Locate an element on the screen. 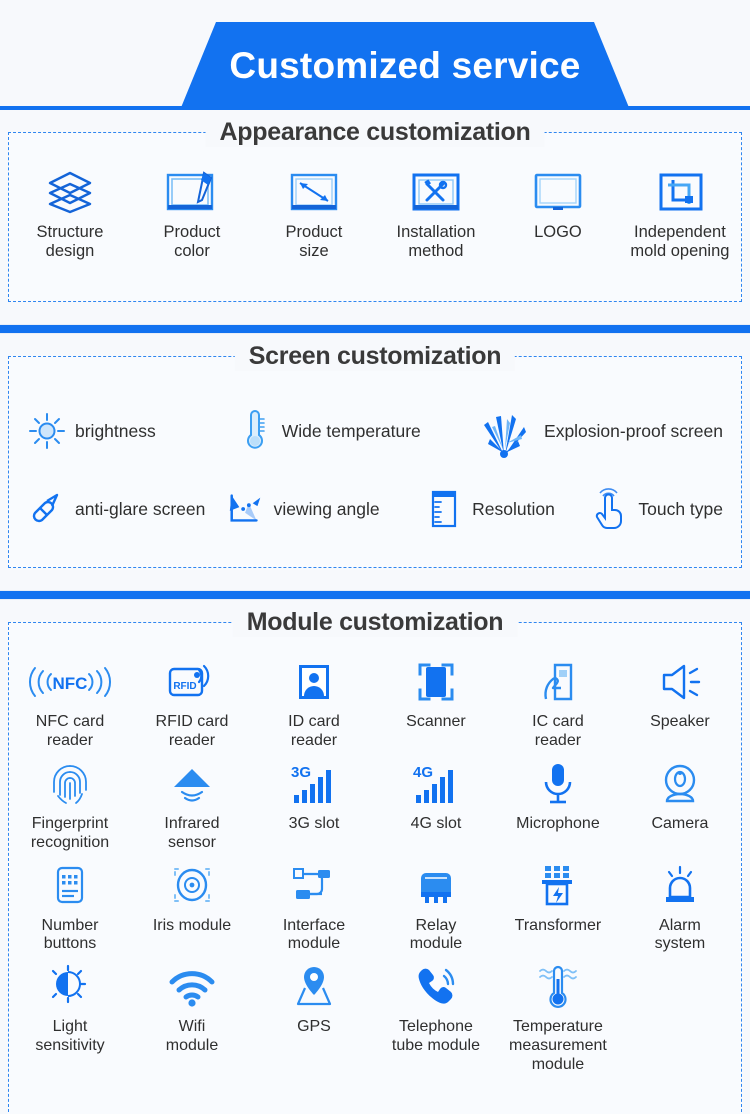 The height and width of the screenshot is (1114, 750). module-row-4-spacer is located at coordinates (680, 1018).